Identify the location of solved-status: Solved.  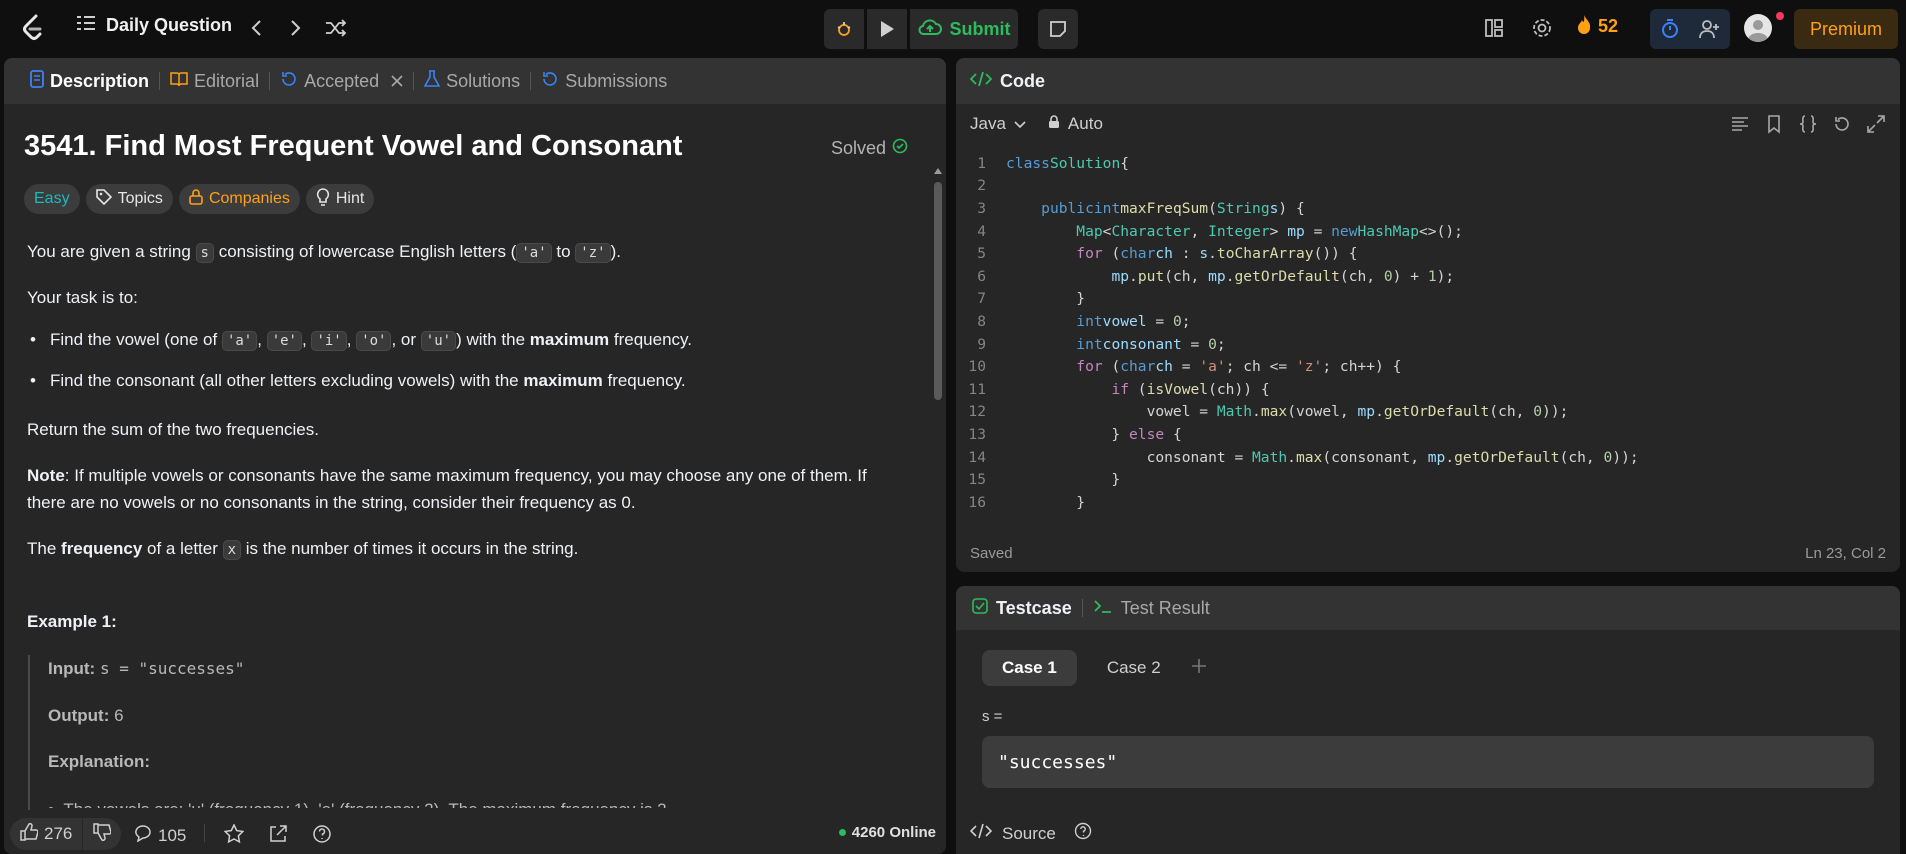
(869, 148).